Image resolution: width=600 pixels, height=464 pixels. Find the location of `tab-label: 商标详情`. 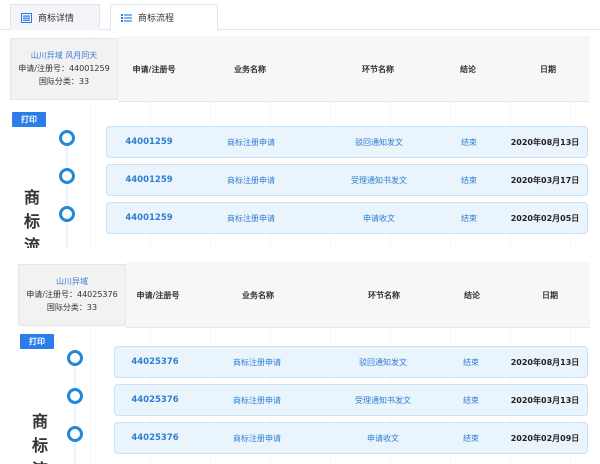

tab-label: 商标详情 is located at coordinates (56, 19).